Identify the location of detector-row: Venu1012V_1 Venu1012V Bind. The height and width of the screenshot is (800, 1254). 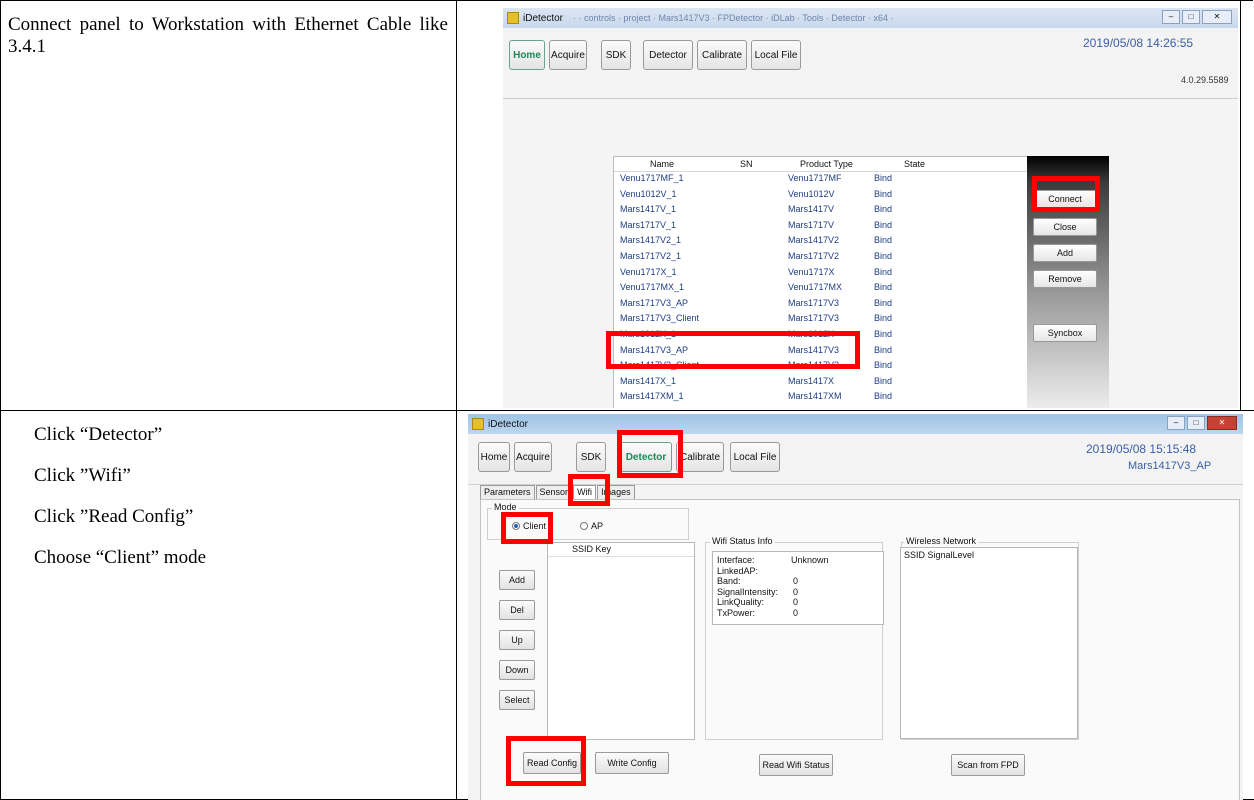
(821, 195).